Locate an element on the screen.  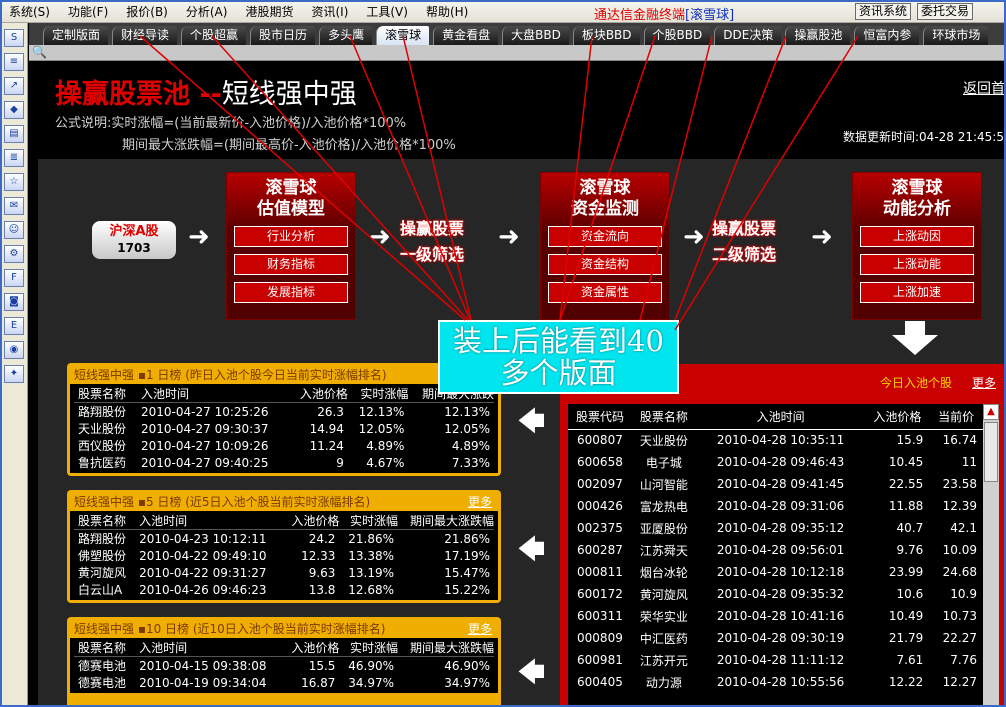
search-icon: 🔍 is located at coordinates (39, 52).